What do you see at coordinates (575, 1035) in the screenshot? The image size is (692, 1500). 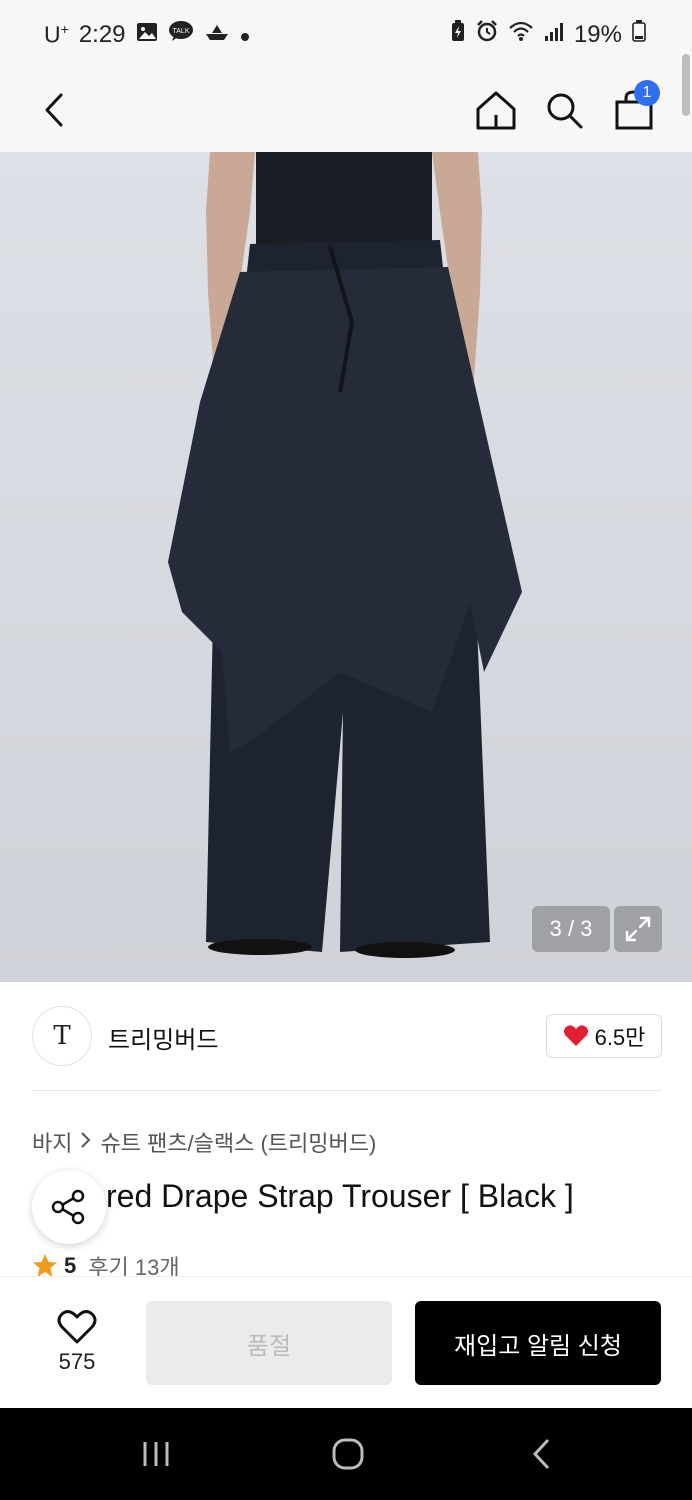 I see `heart-filled-icon` at bounding box center [575, 1035].